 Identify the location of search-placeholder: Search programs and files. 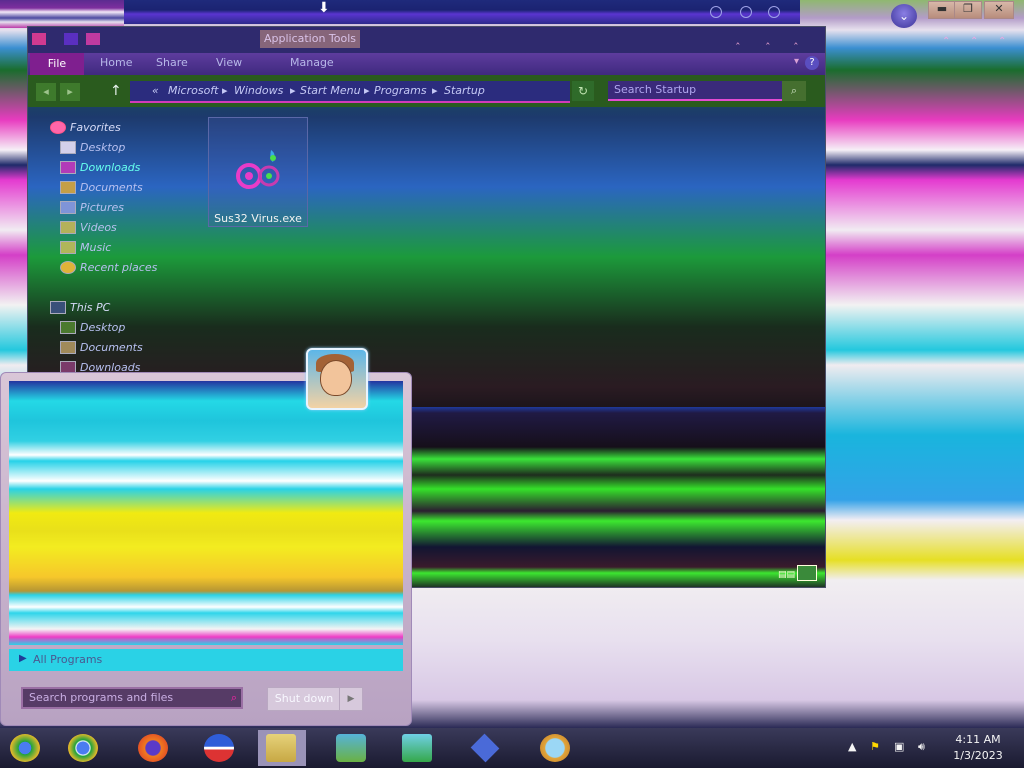
(101, 697).